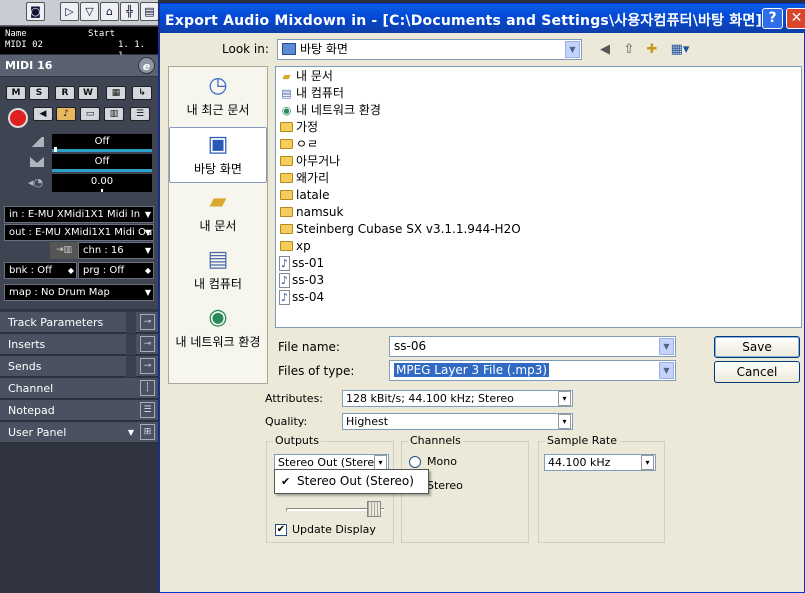  I want to click on read-button: R, so click(65, 93).